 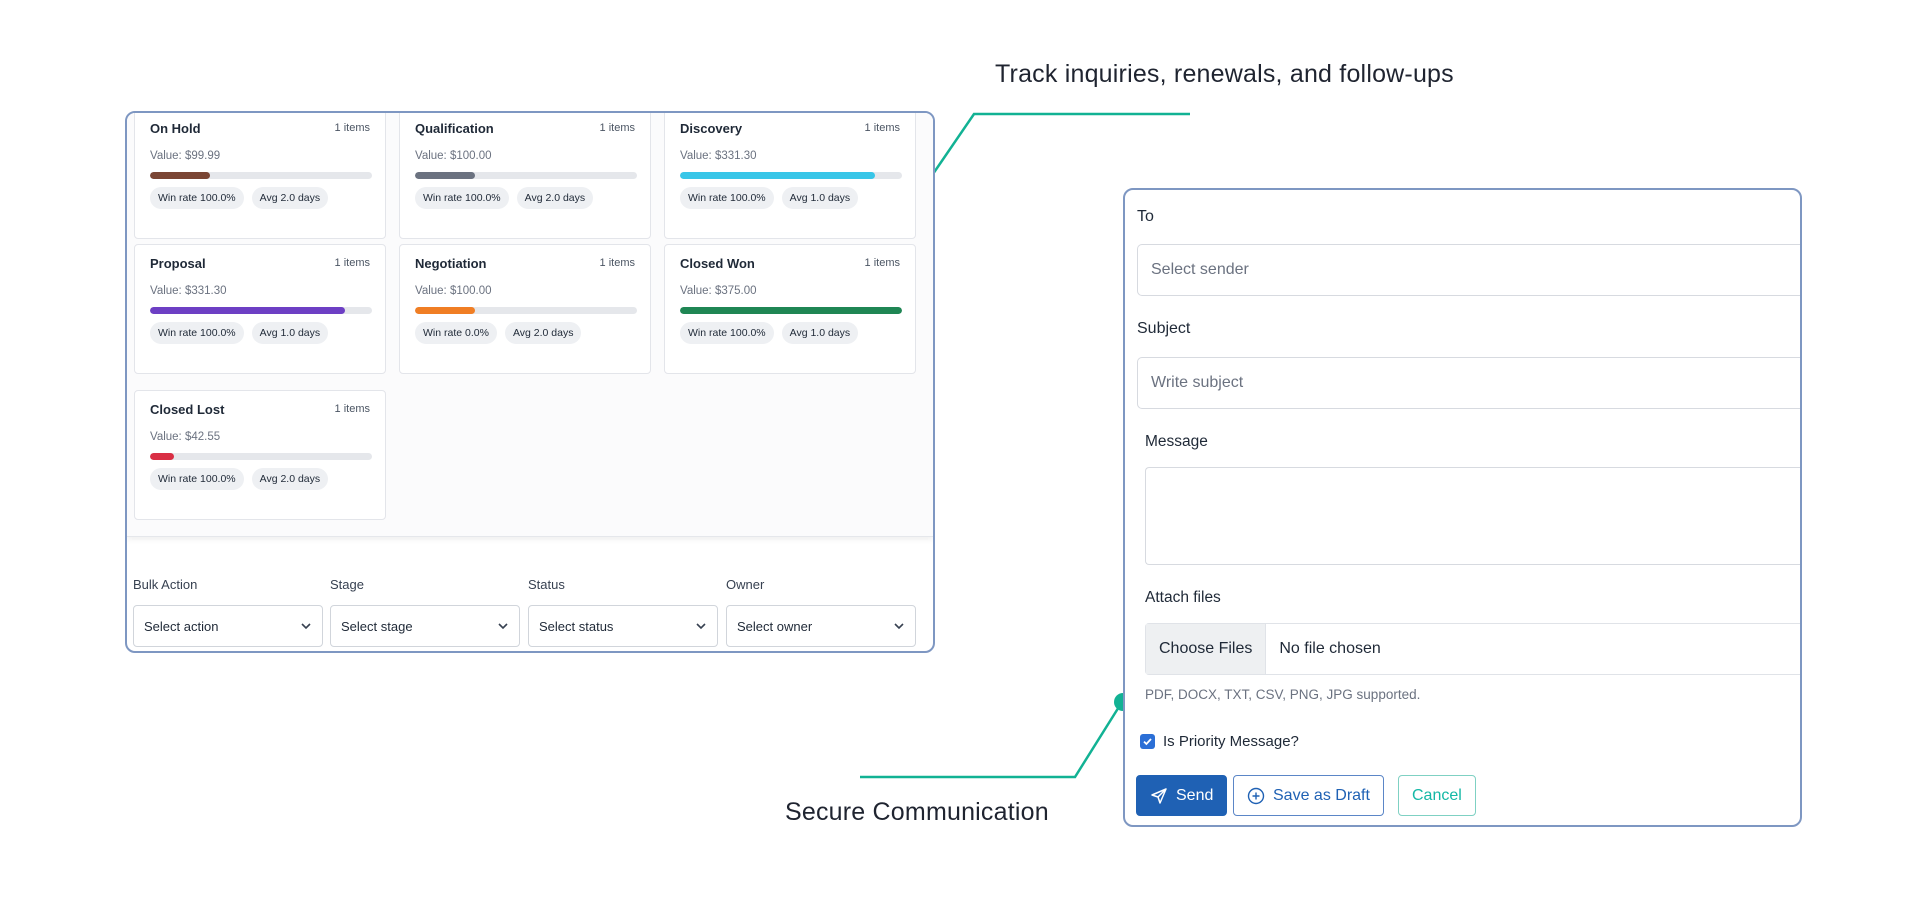 I want to click on to-sender-select: Select sender, so click(x=1468, y=270).